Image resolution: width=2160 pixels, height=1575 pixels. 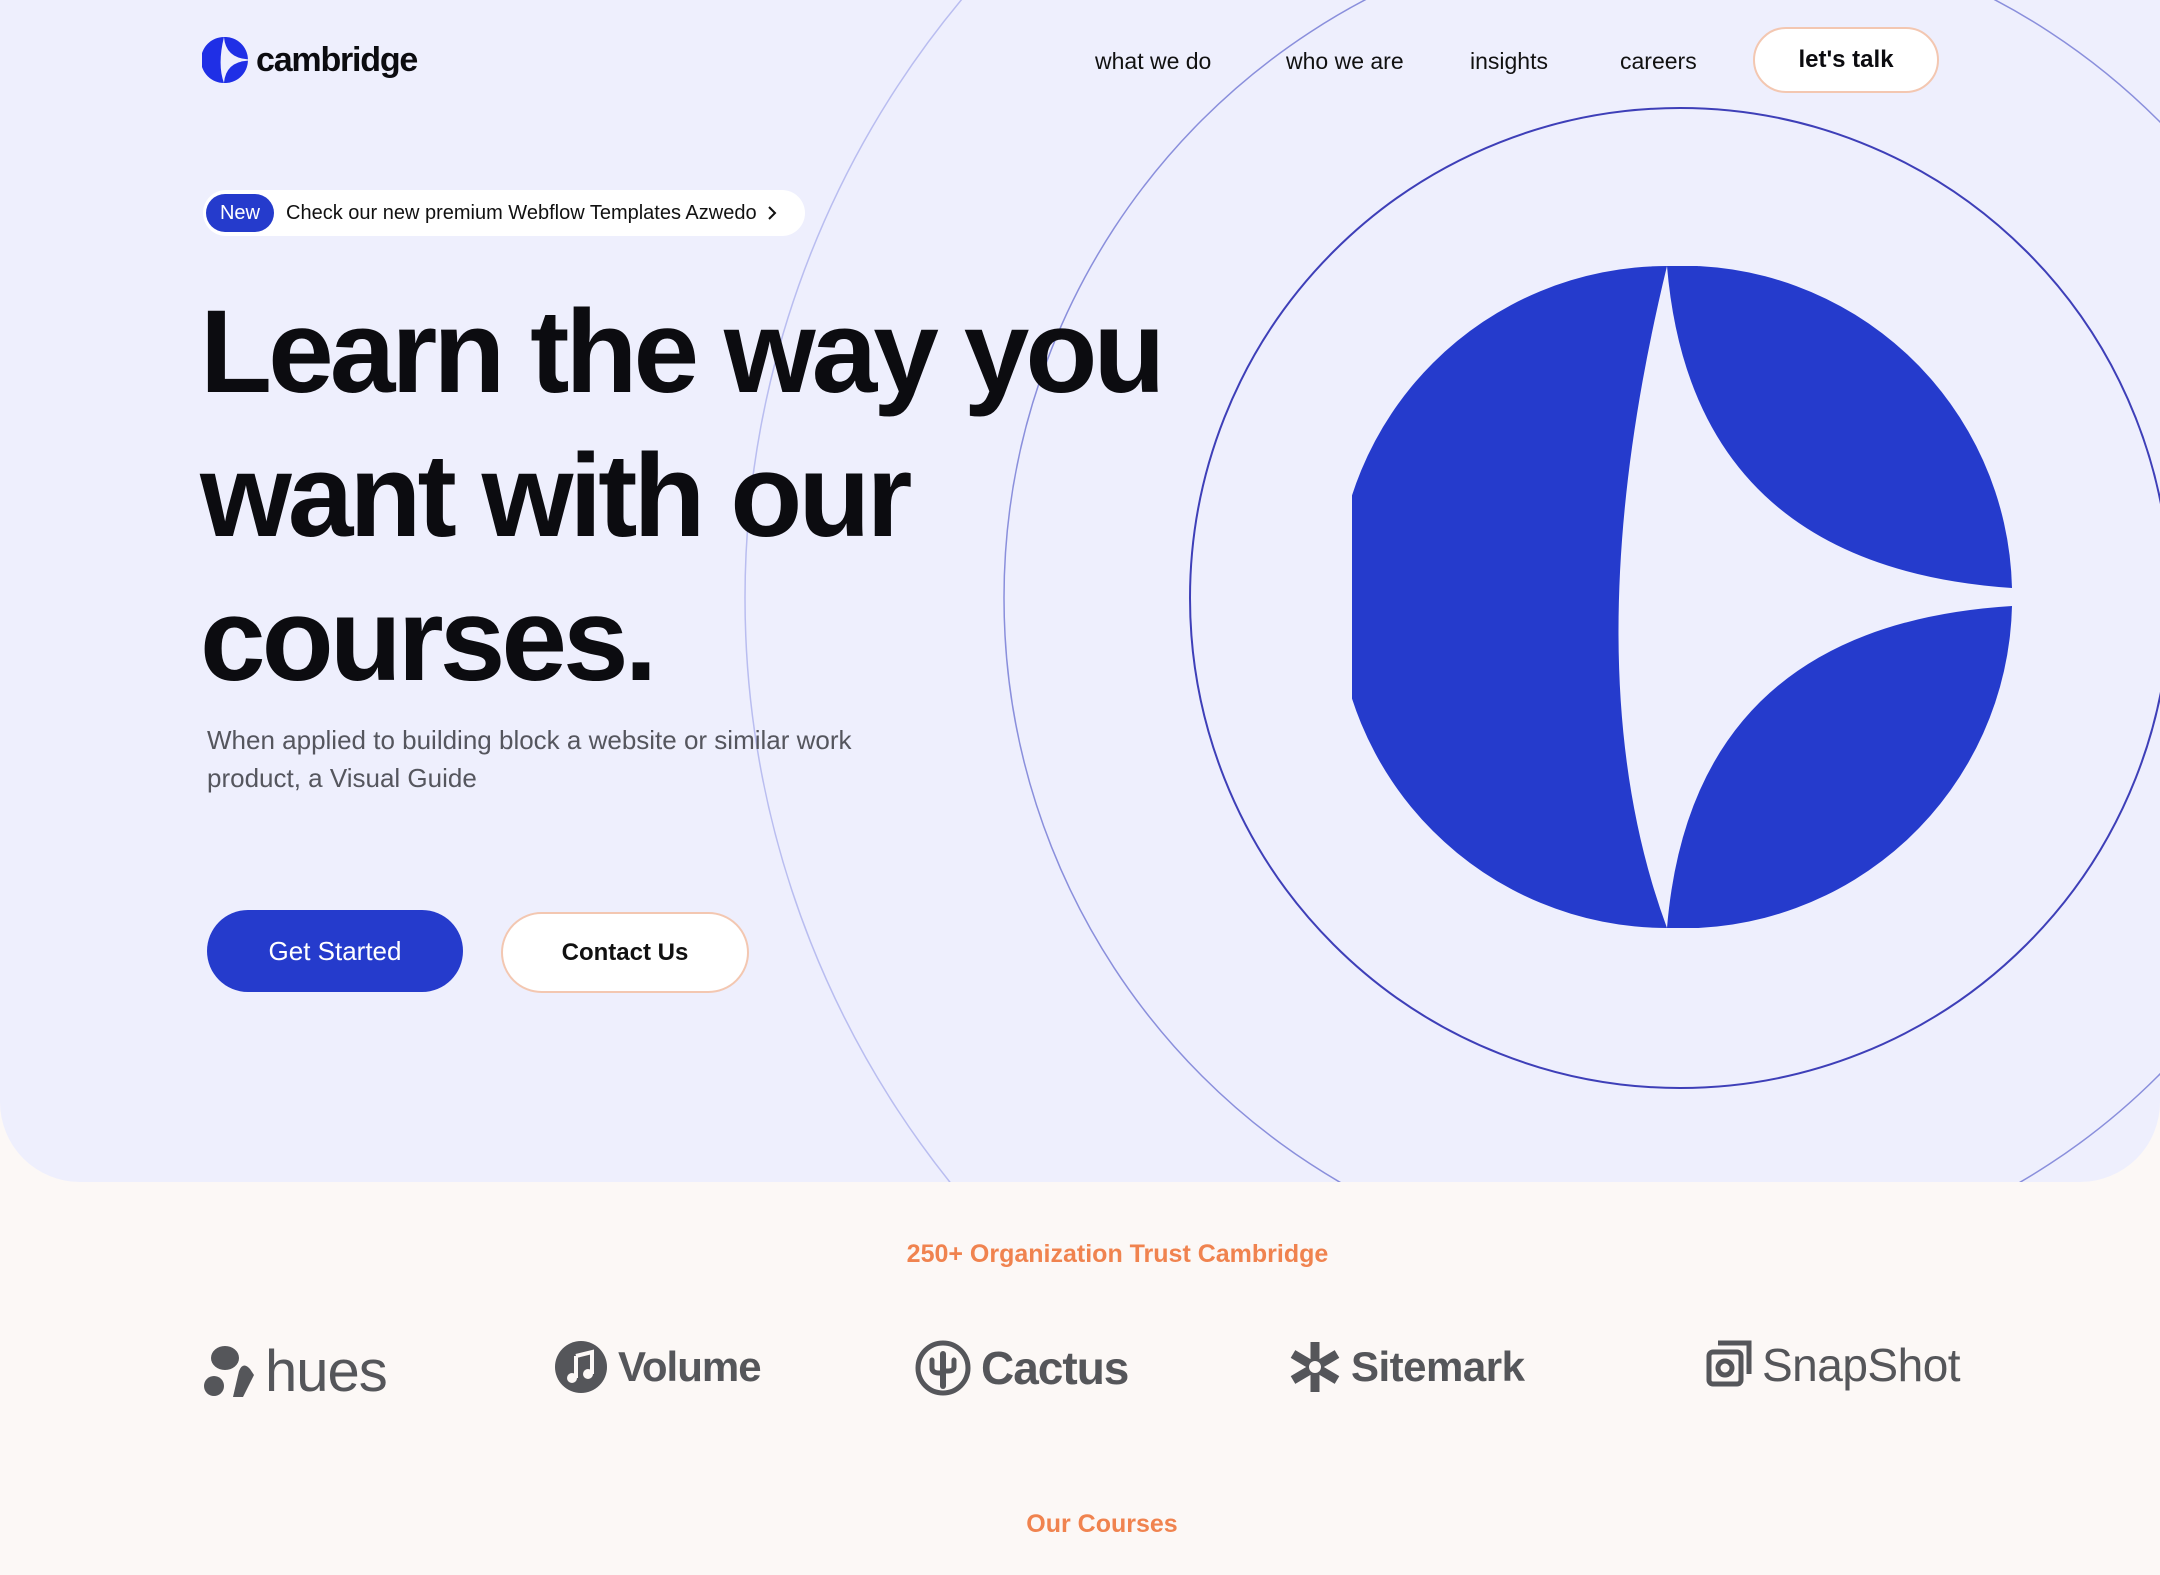 What do you see at coordinates (225, 60) in the screenshot?
I see `cambridge-logo-icon` at bounding box center [225, 60].